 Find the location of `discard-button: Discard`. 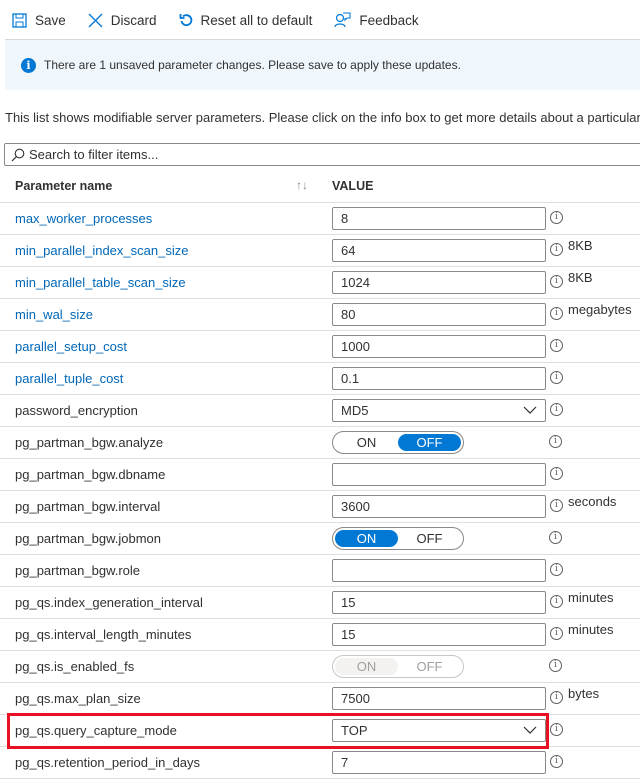

discard-button: Discard is located at coordinates (122, 20).